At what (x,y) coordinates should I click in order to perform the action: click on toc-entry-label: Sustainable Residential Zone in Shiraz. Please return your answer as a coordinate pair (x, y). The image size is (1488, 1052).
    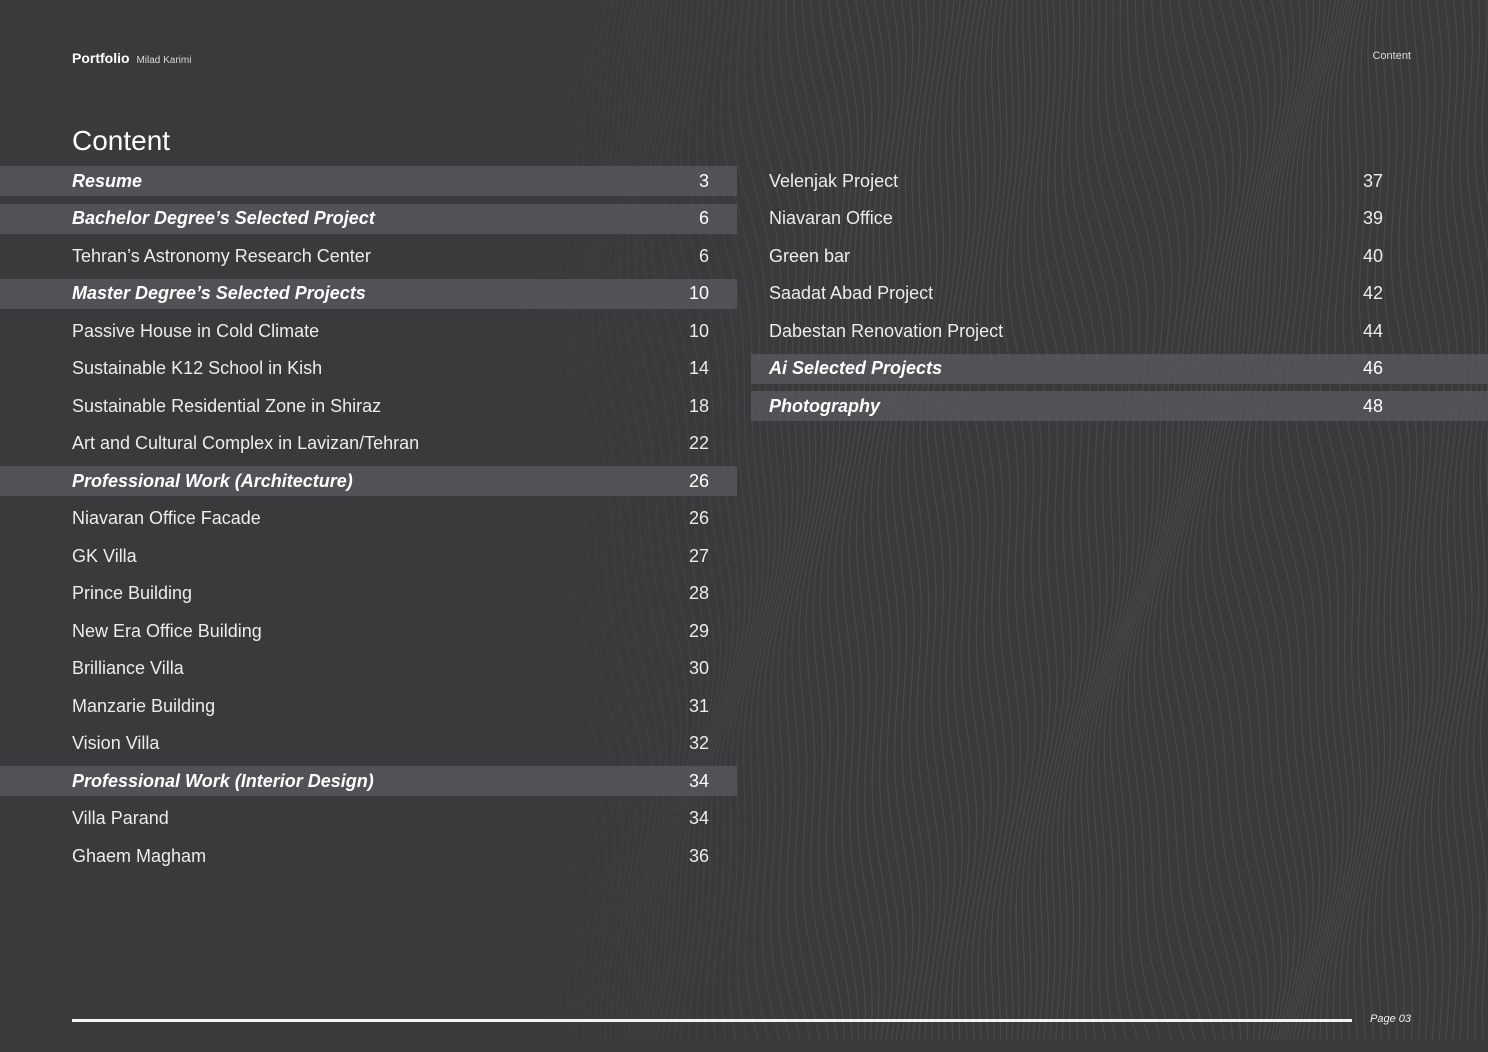
    Looking at the image, I should click on (227, 405).